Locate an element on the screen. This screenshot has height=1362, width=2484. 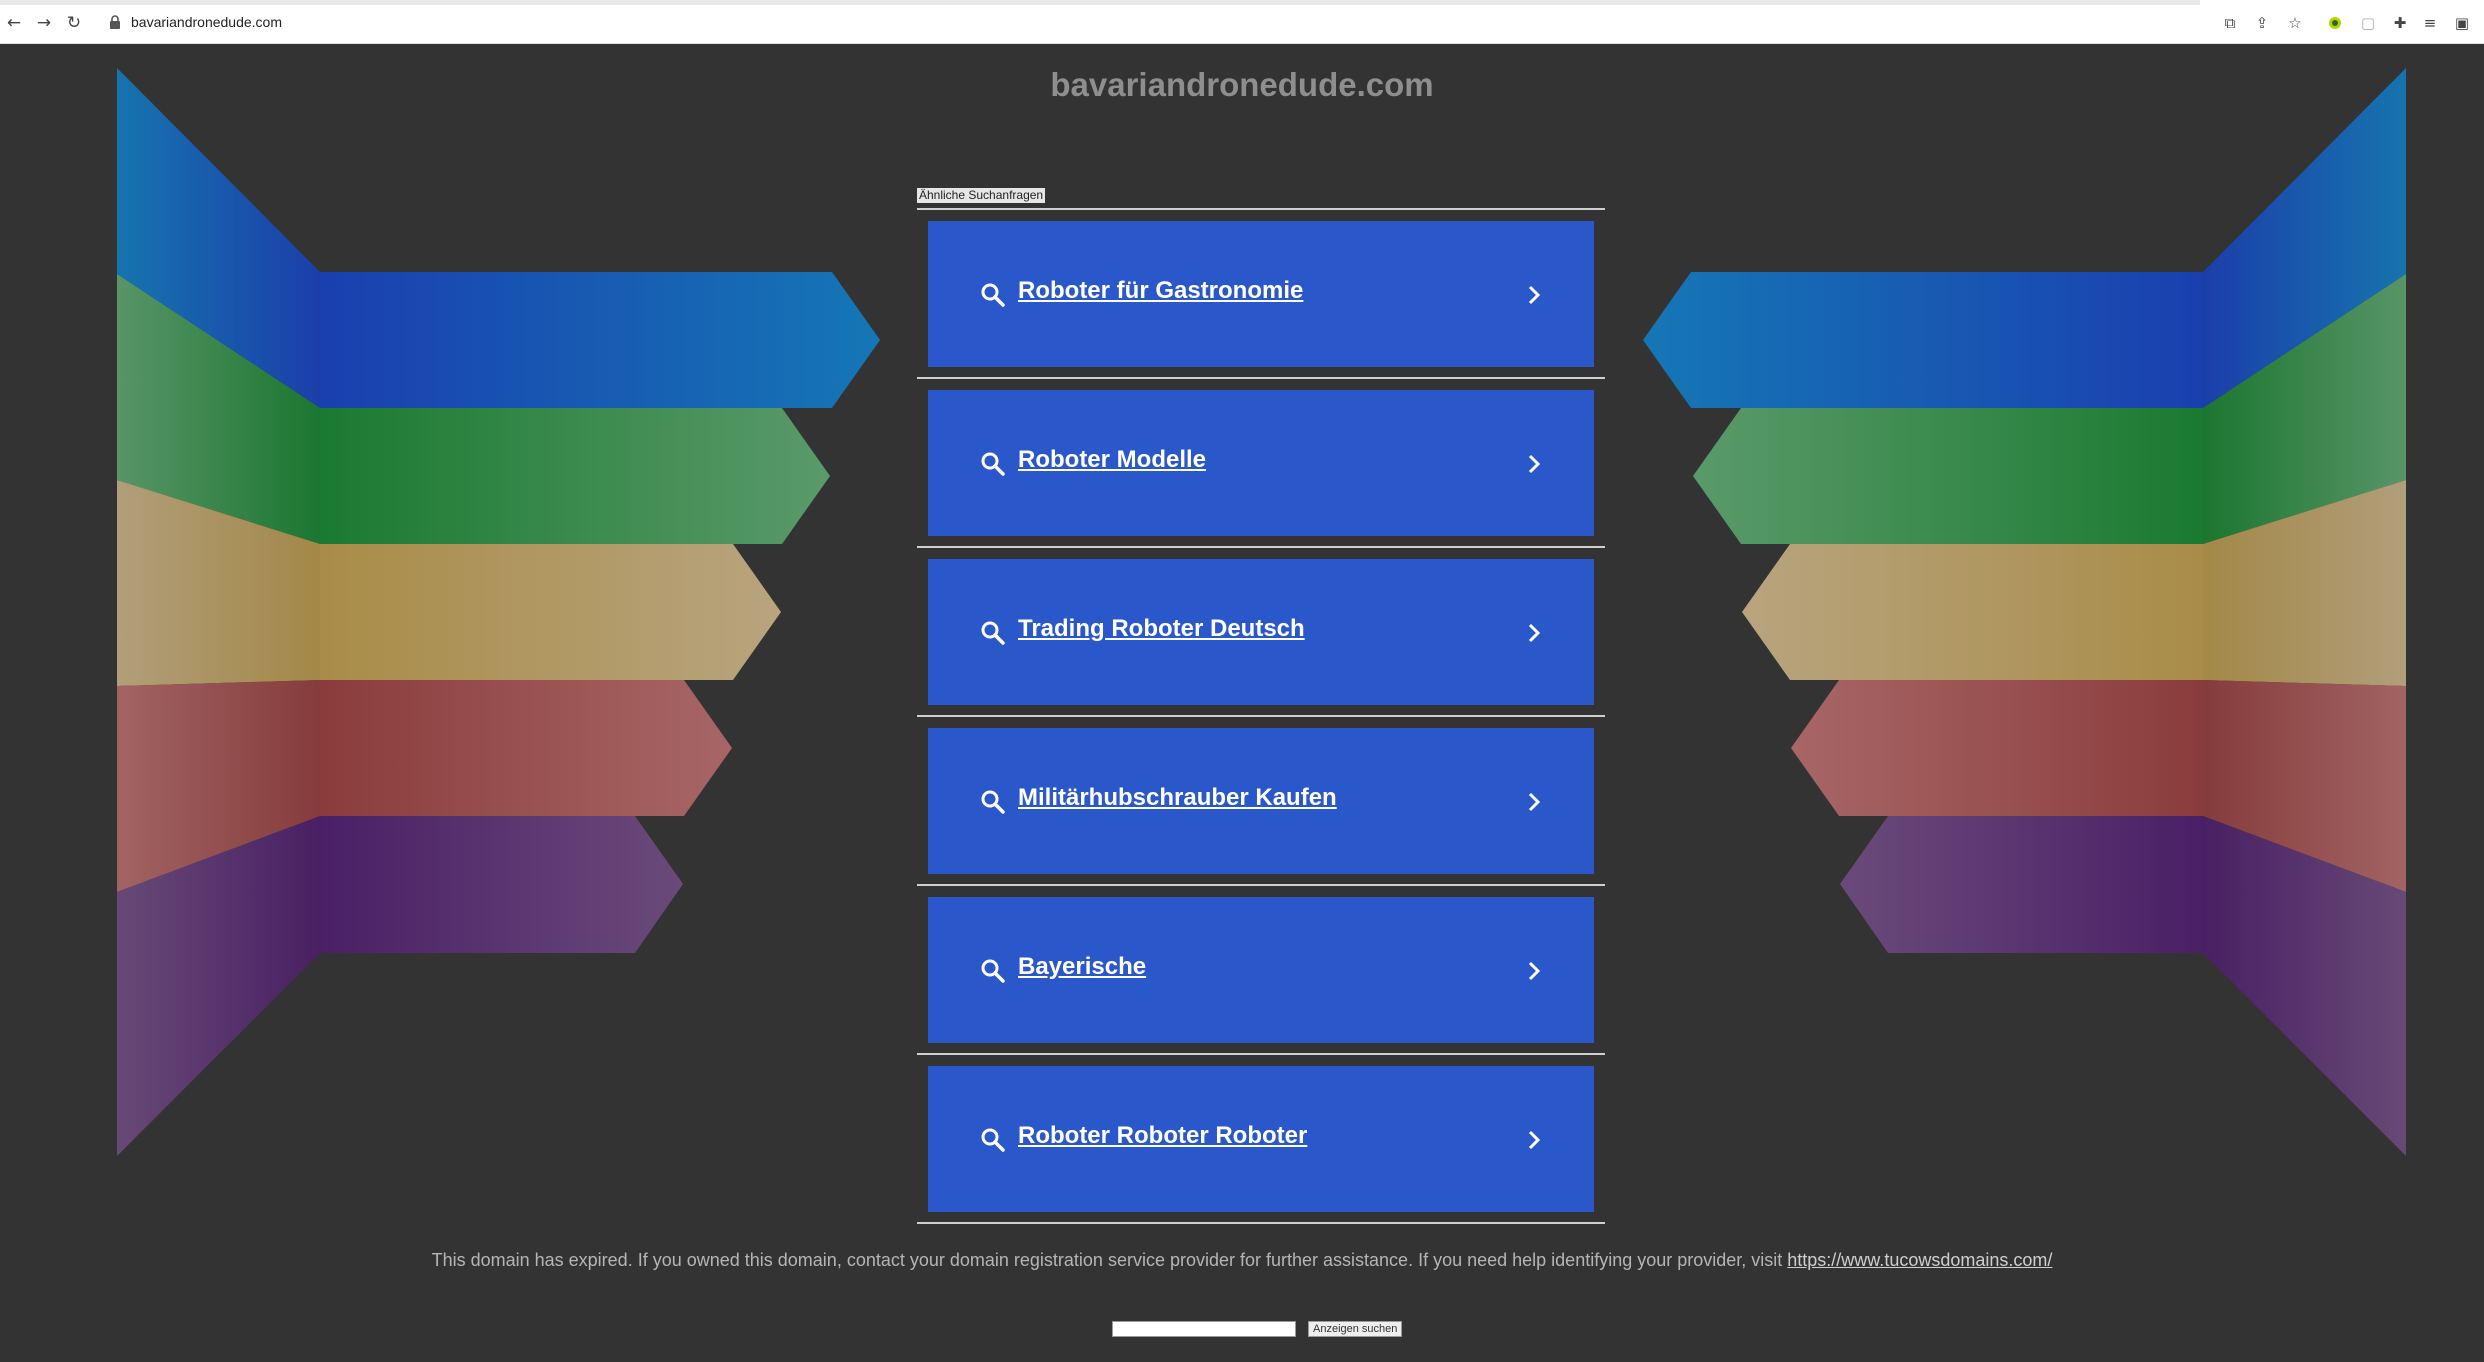
related-link-1: Roboter für Gastronomie is located at coordinates (1261, 294).